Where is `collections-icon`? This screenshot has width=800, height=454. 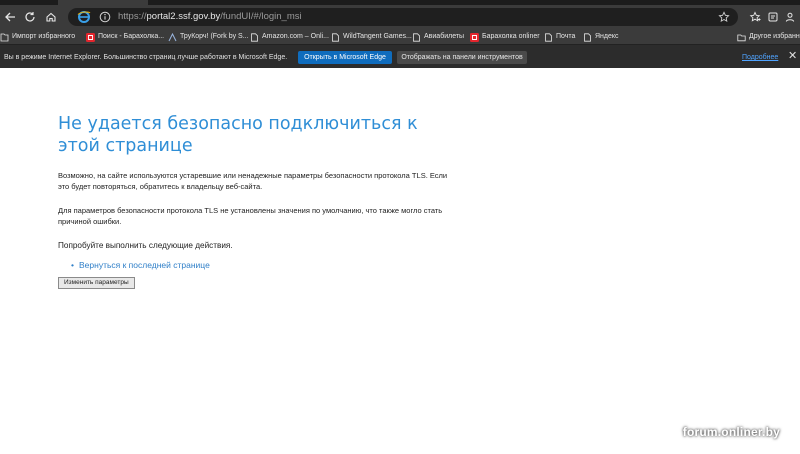
collections-icon is located at coordinates (773, 17).